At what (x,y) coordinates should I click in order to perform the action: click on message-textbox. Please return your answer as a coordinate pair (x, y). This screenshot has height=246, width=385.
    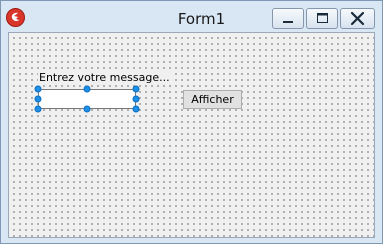
    Looking at the image, I should click on (87, 99).